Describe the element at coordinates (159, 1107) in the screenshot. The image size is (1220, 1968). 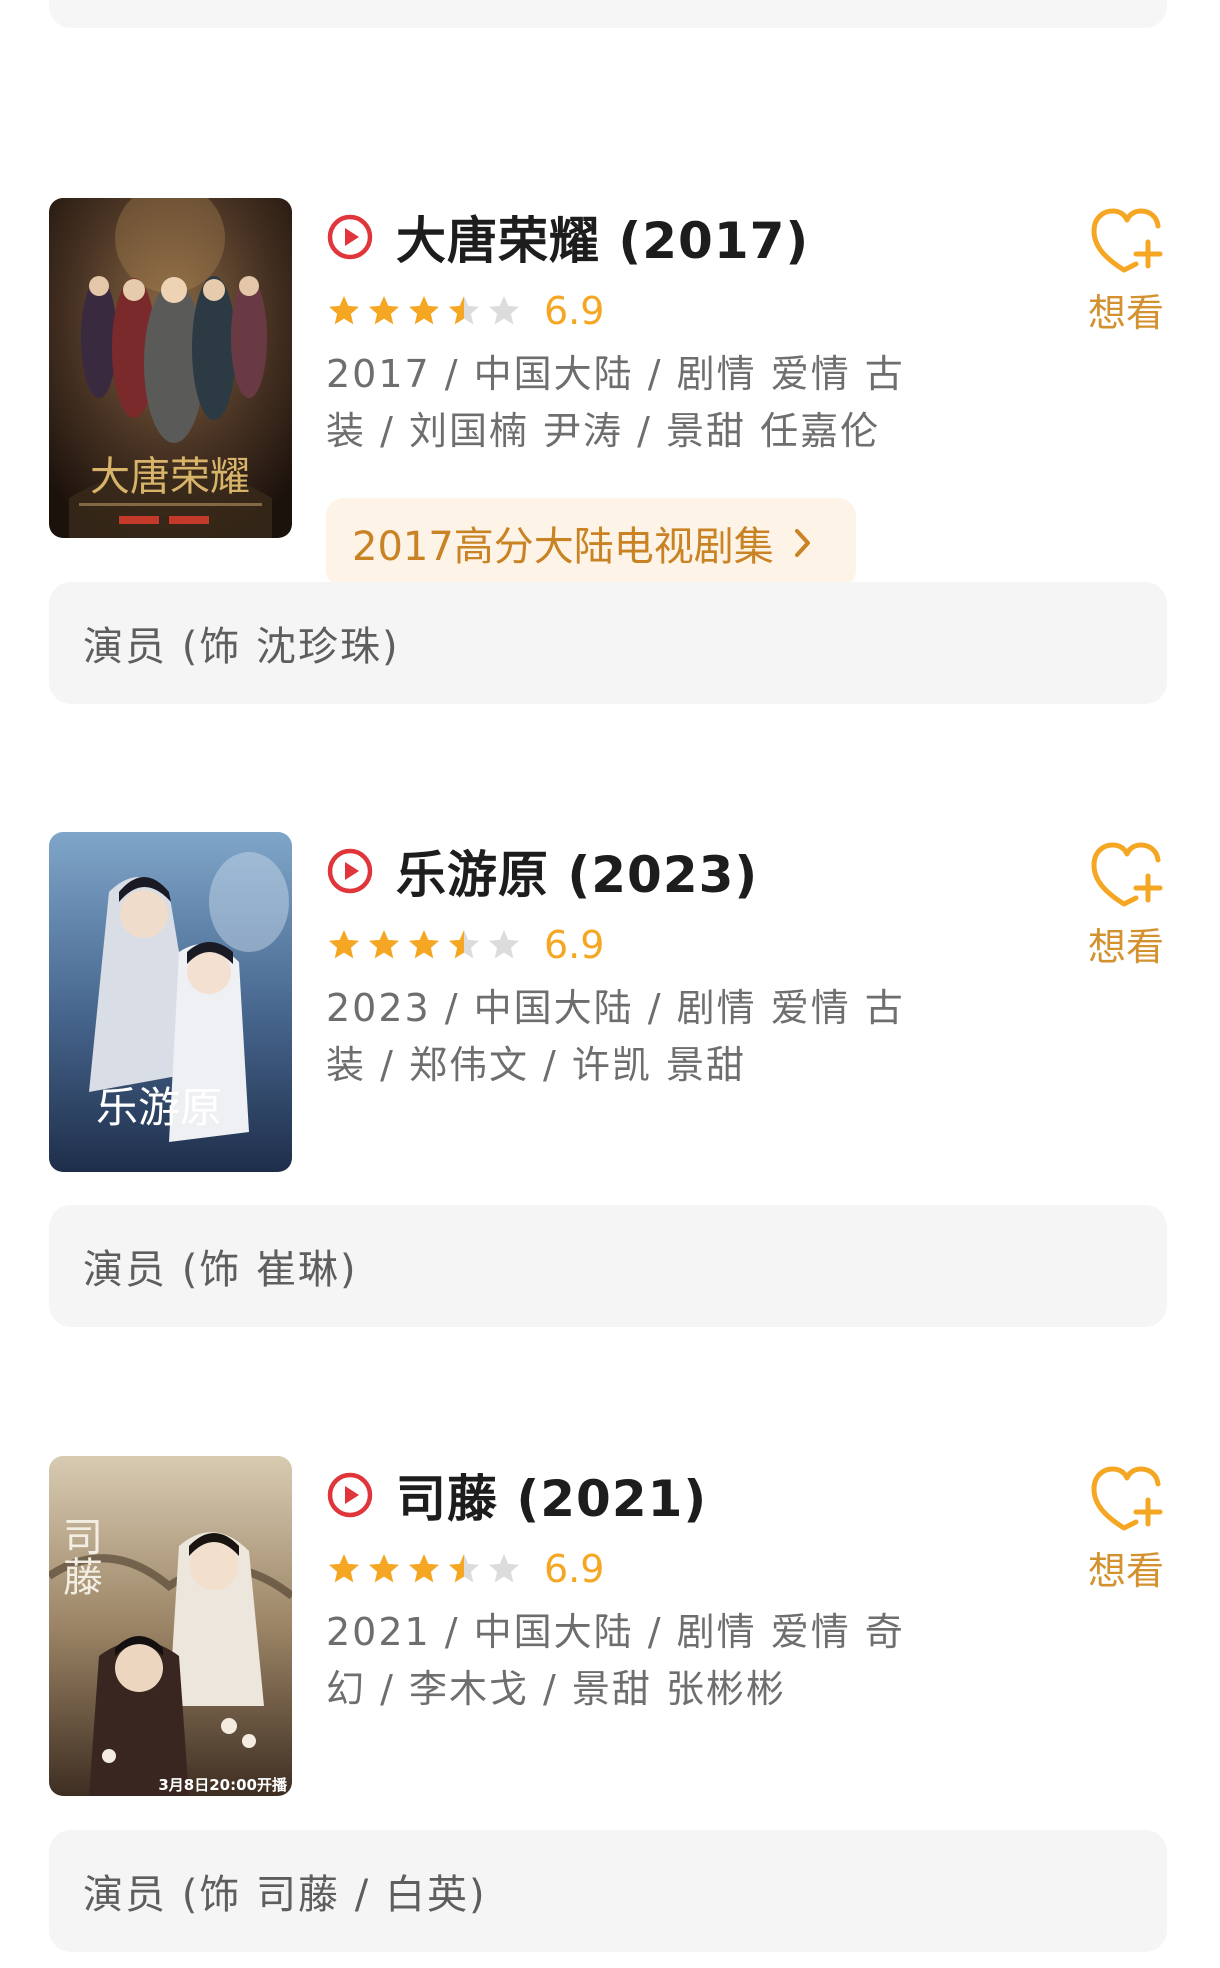
I see `poster-title-text: 乐游原` at that location.